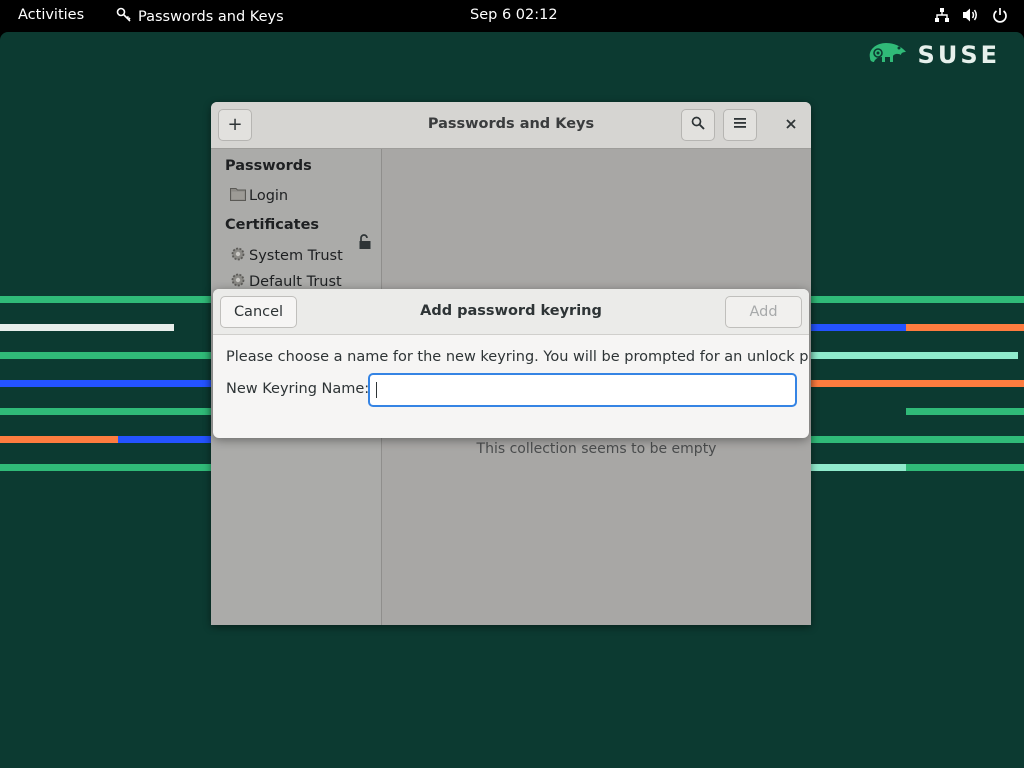  I want to click on gear-icon, so click(238, 256).